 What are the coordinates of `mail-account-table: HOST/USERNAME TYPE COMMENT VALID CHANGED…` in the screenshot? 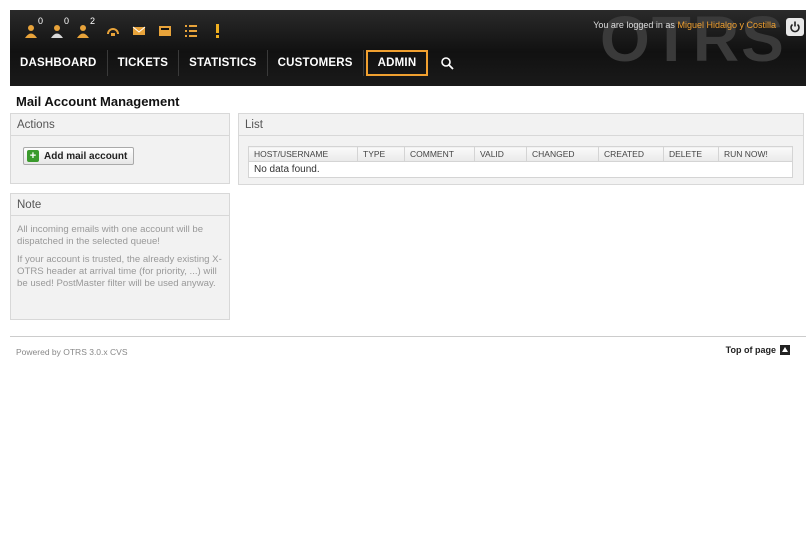 It's located at (520, 162).